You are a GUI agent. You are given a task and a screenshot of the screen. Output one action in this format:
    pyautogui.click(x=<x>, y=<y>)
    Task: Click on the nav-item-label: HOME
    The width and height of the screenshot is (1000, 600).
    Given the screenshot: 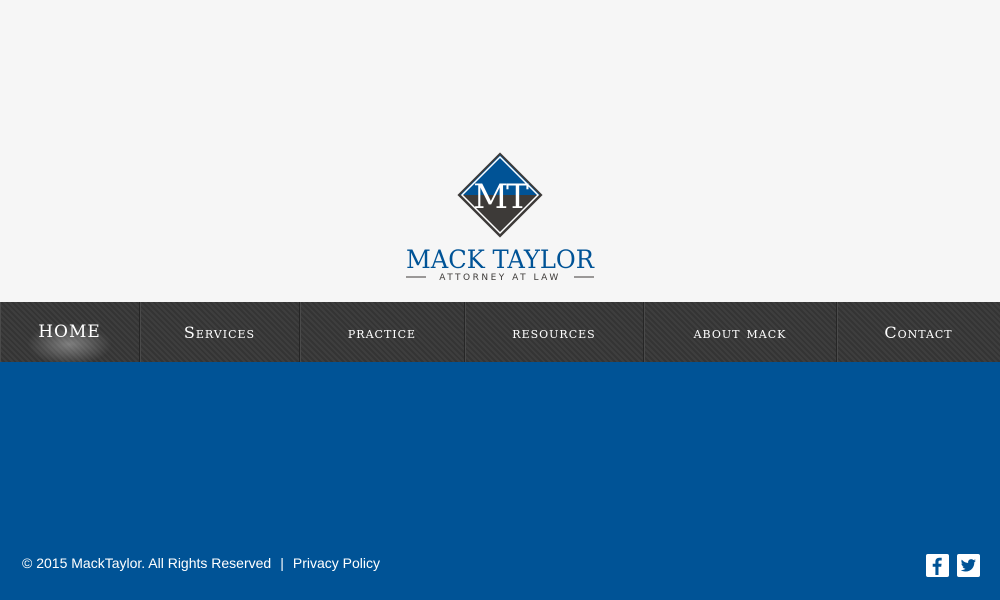 What is the action you would take?
    pyautogui.click(x=69, y=332)
    